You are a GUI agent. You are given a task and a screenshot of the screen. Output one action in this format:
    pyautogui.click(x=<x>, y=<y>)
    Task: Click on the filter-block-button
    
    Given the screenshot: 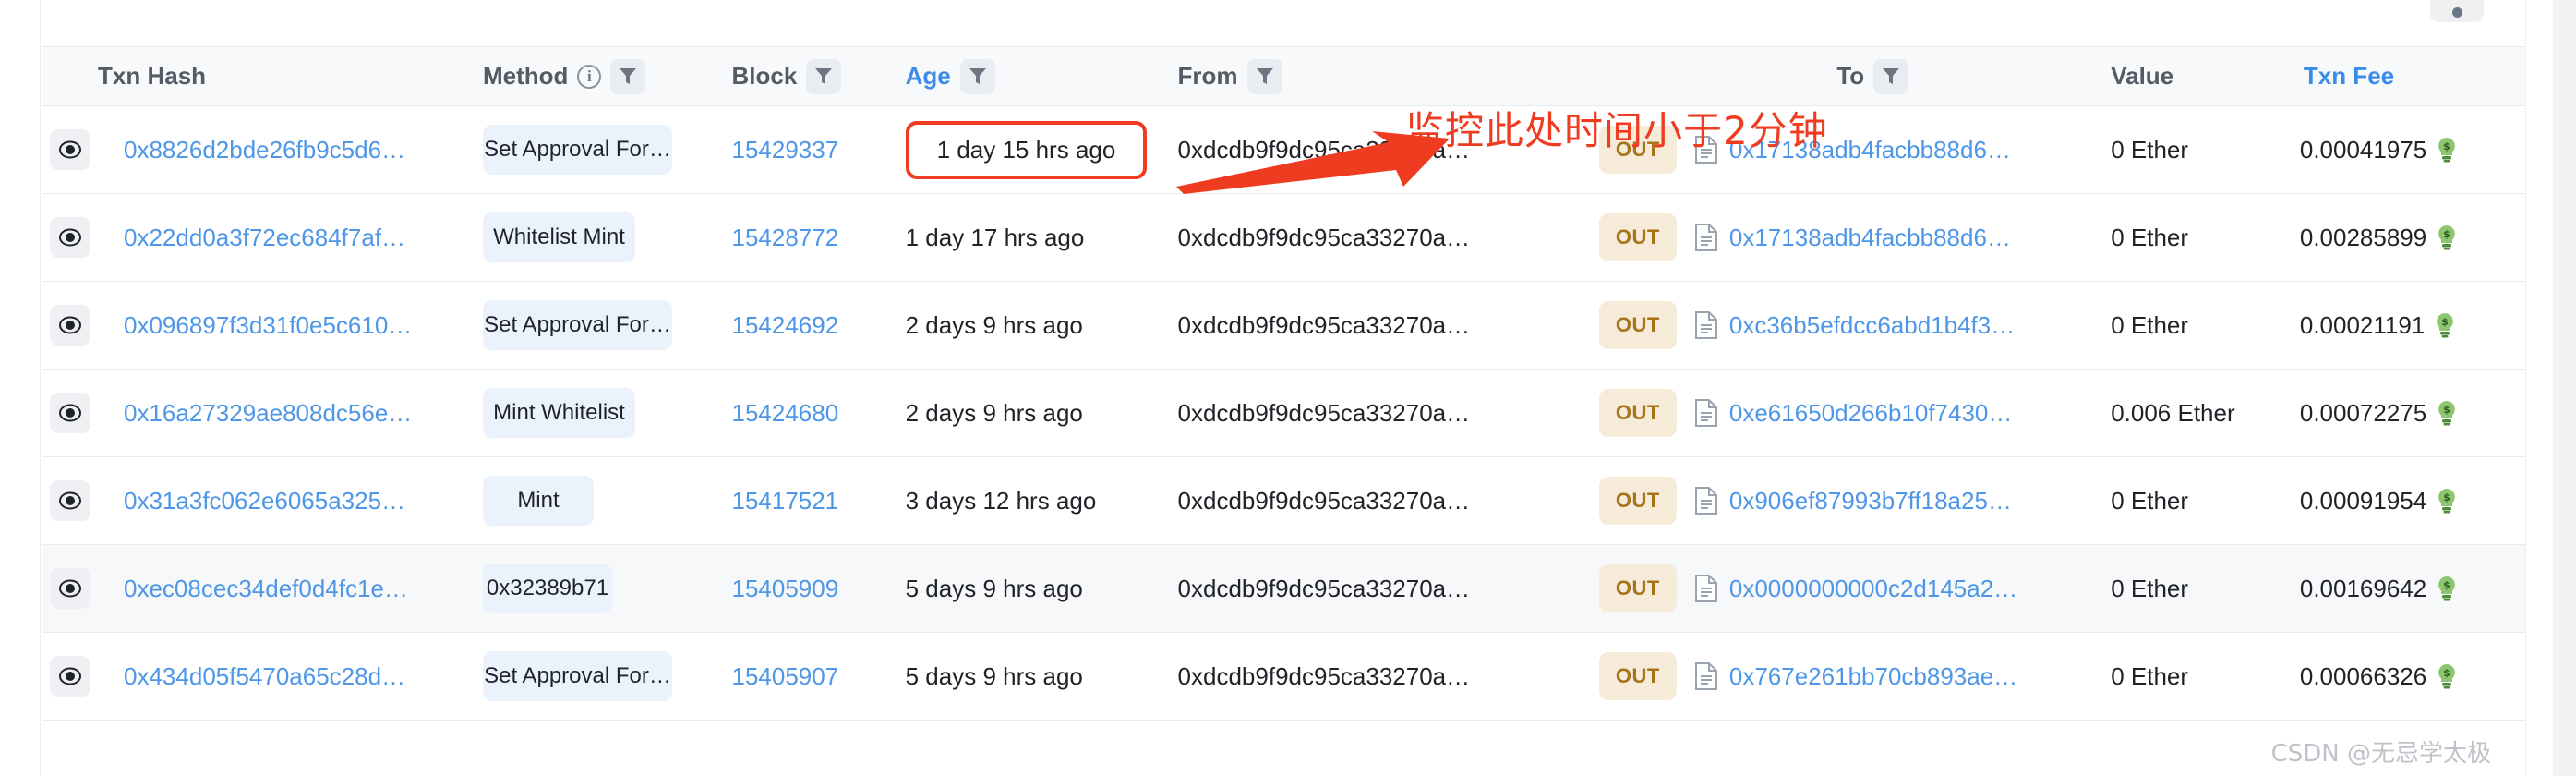 What is the action you would take?
    pyautogui.click(x=824, y=76)
    